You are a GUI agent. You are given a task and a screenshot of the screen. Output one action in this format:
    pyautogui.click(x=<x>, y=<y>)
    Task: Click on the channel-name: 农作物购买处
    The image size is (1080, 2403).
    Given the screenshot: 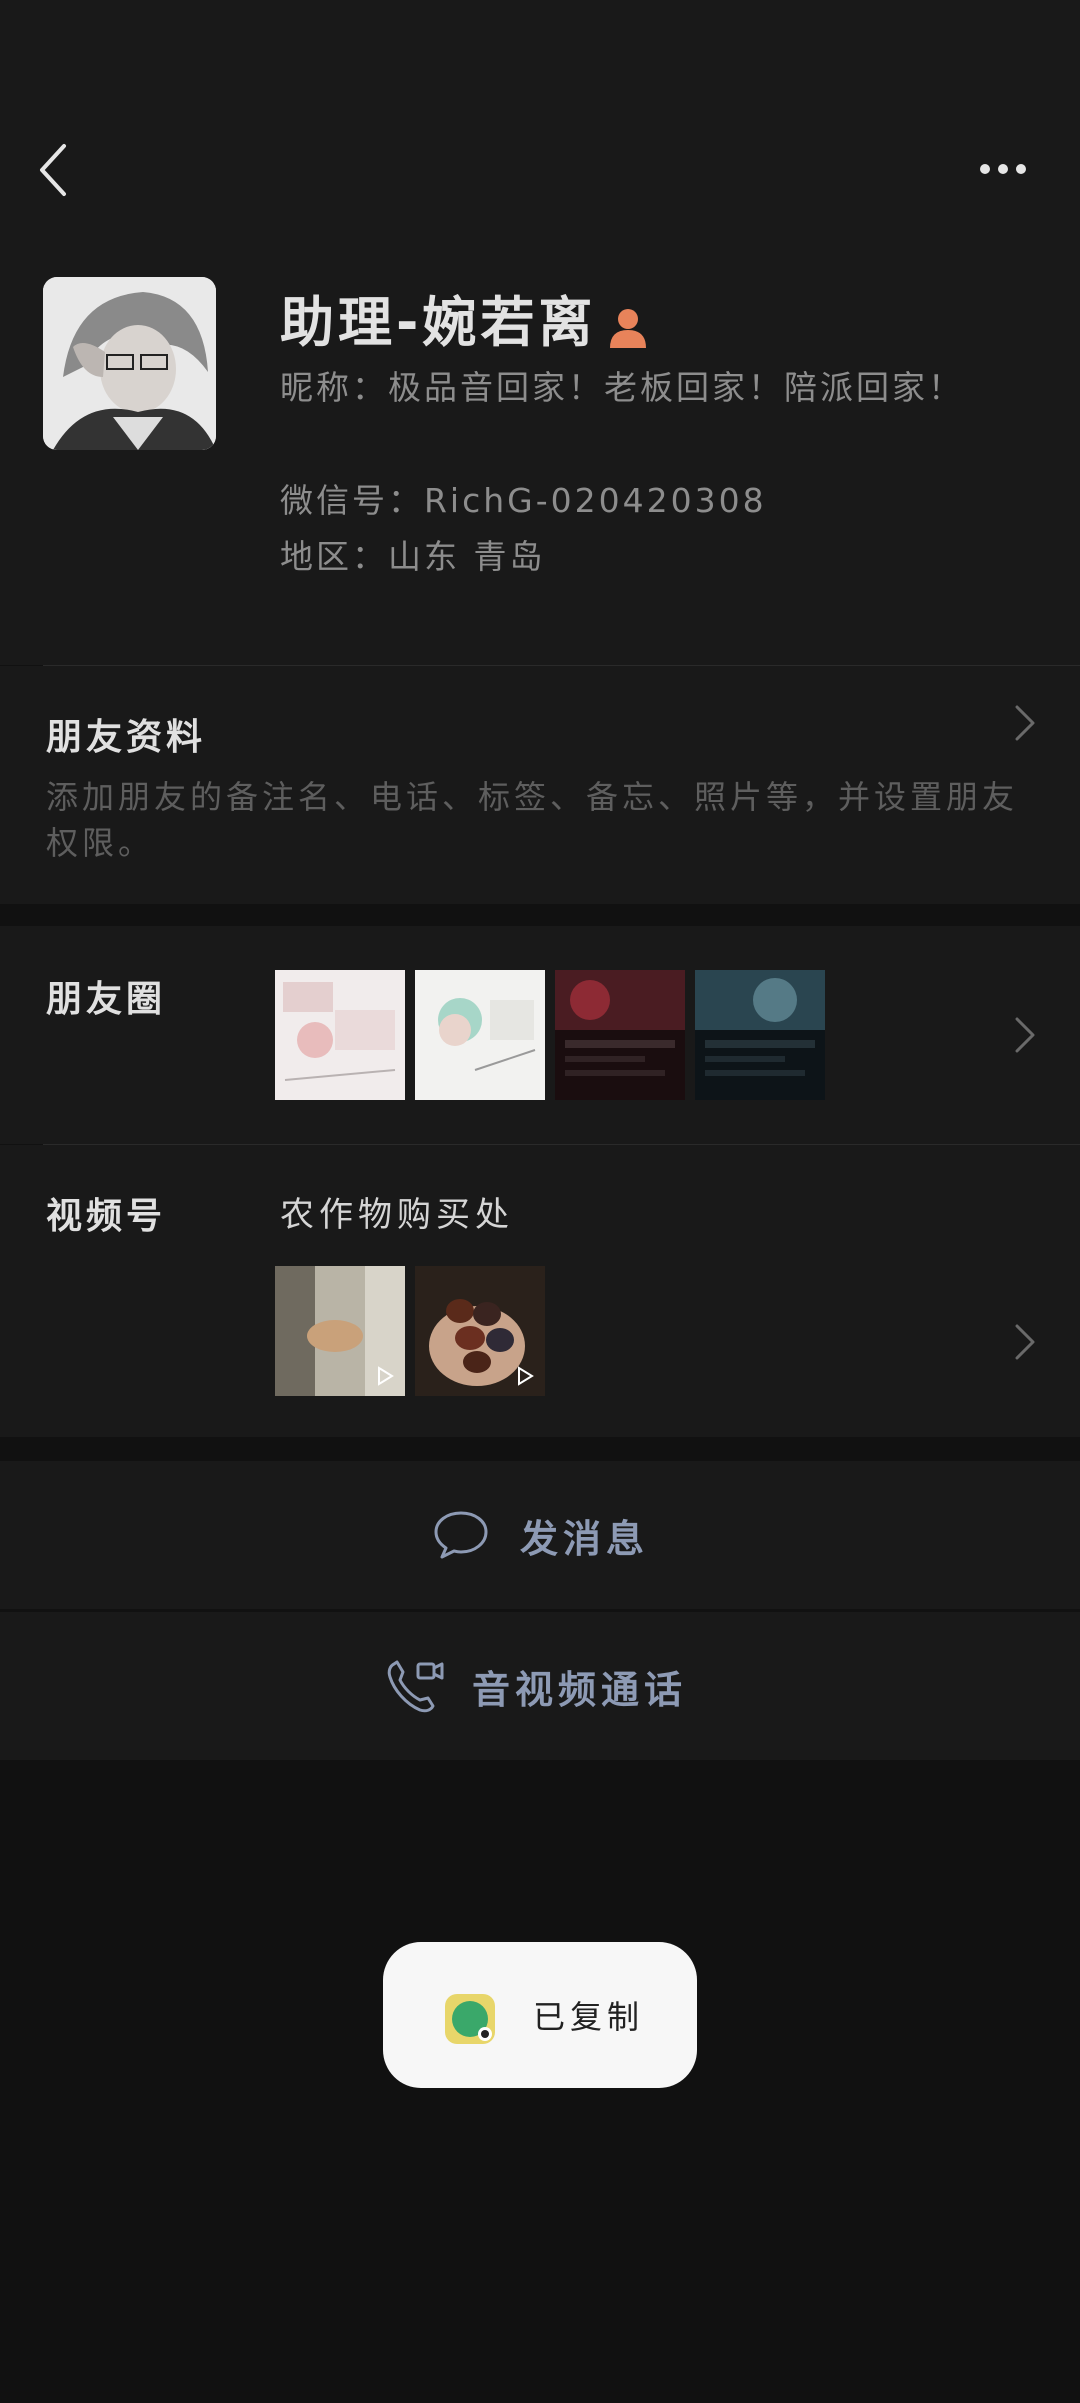 What is the action you would take?
    pyautogui.click(x=397, y=1215)
    